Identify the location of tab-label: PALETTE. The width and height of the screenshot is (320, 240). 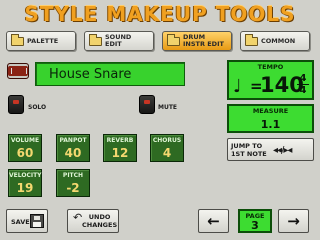
(43, 40).